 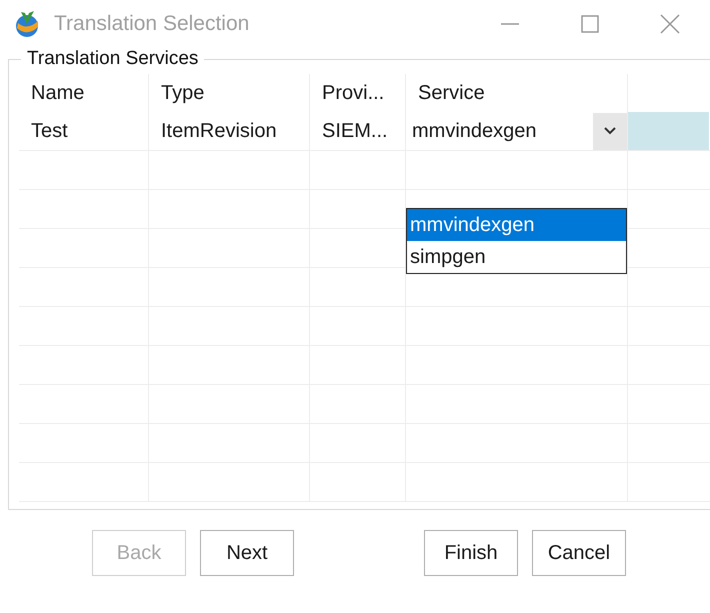 I want to click on dropdown-option: mmvindexgen, so click(x=516, y=225).